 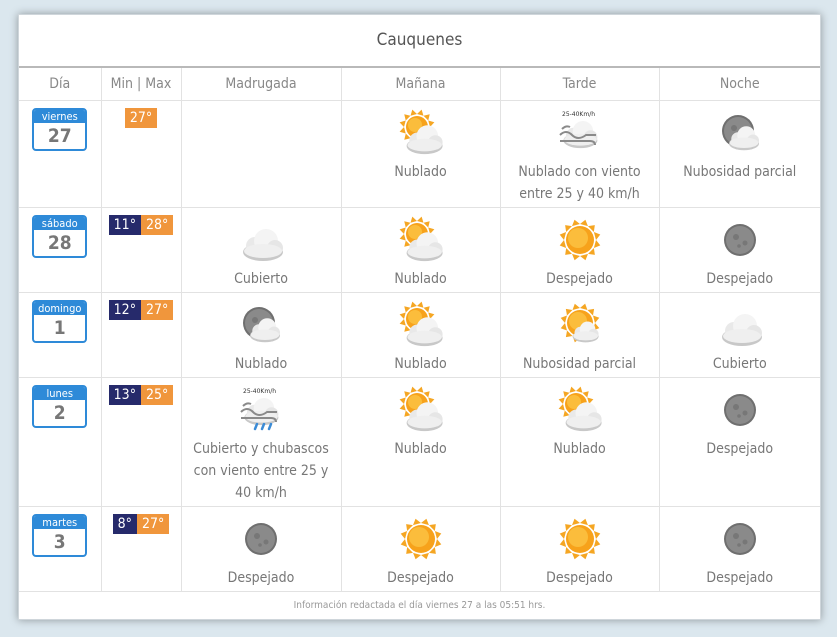 I want to click on location-title: Cauquenes, so click(x=419, y=41).